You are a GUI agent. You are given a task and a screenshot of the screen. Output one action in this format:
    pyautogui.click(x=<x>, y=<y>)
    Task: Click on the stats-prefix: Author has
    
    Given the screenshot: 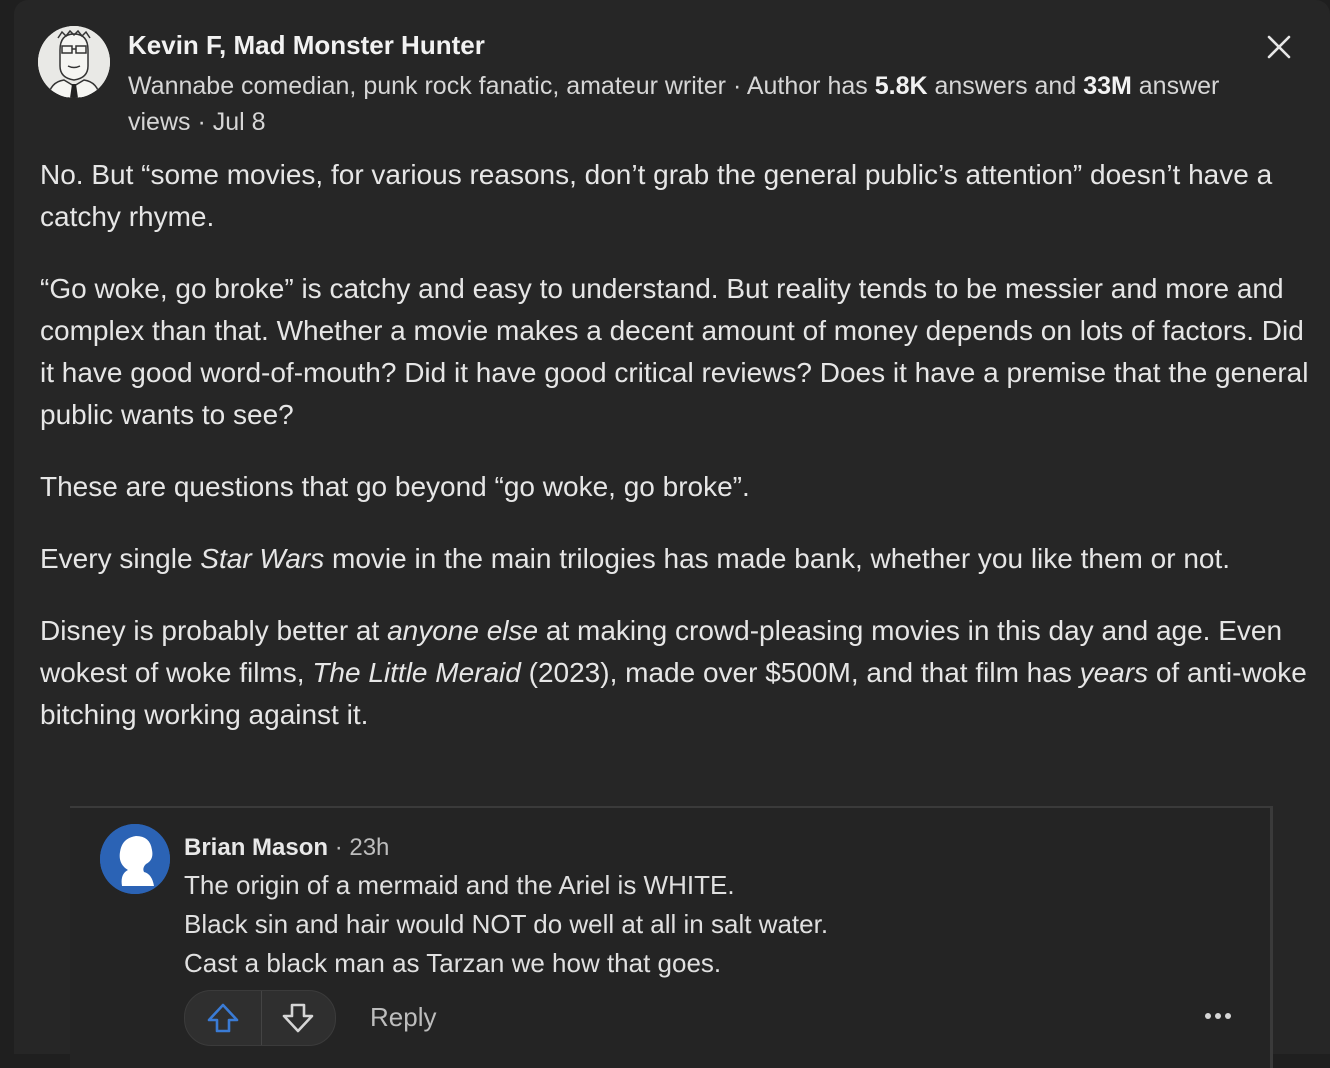 What is the action you would take?
    pyautogui.click(x=807, y=86)
    